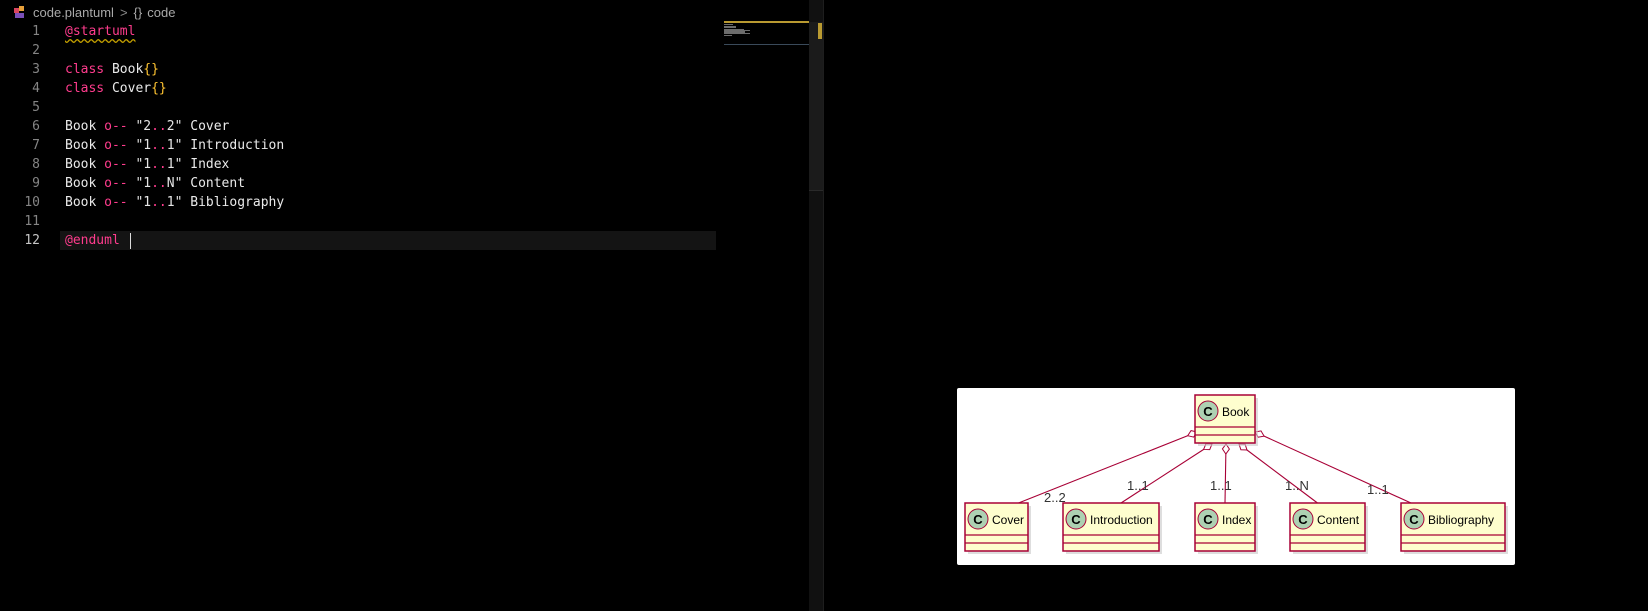 This screenshot has width=1648, height=611. What do you see at coordinates (358, 69) in the screenshot?
I see `code-line: 3 class Book{}` at bounding box center [358, 69].